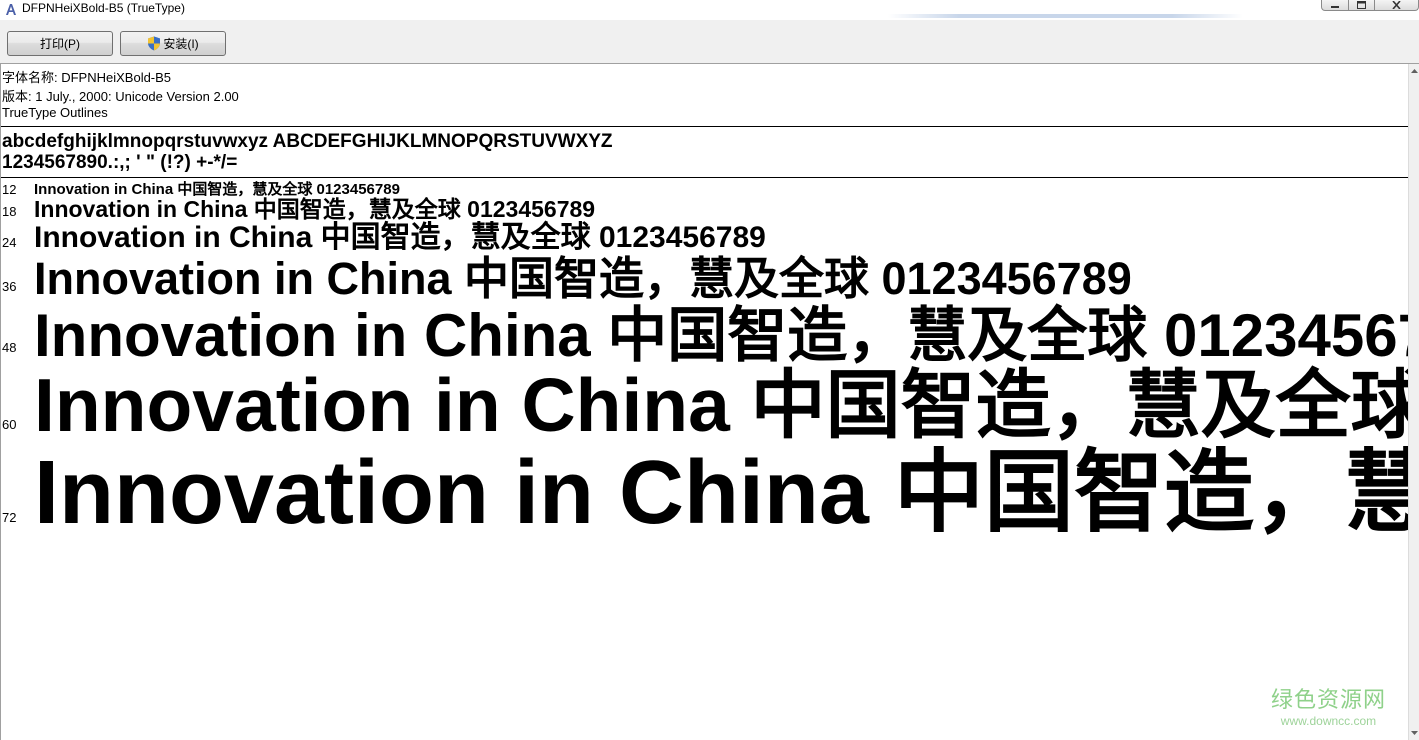 This screenshot has width=1419, height=740. What do you see at coordinates (103, 8) in the screenshot?
I see `window-title: DFPNHeiXBold-B5 (TrueType)` at bounding box center [103, 8].